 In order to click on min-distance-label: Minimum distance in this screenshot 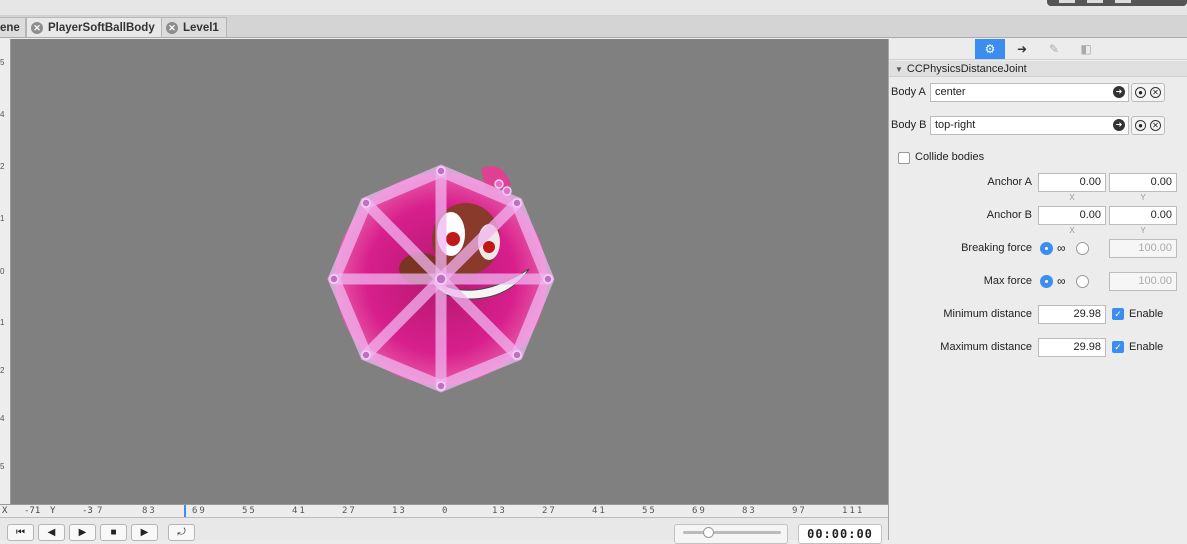, I will do `click(987, 314)`.